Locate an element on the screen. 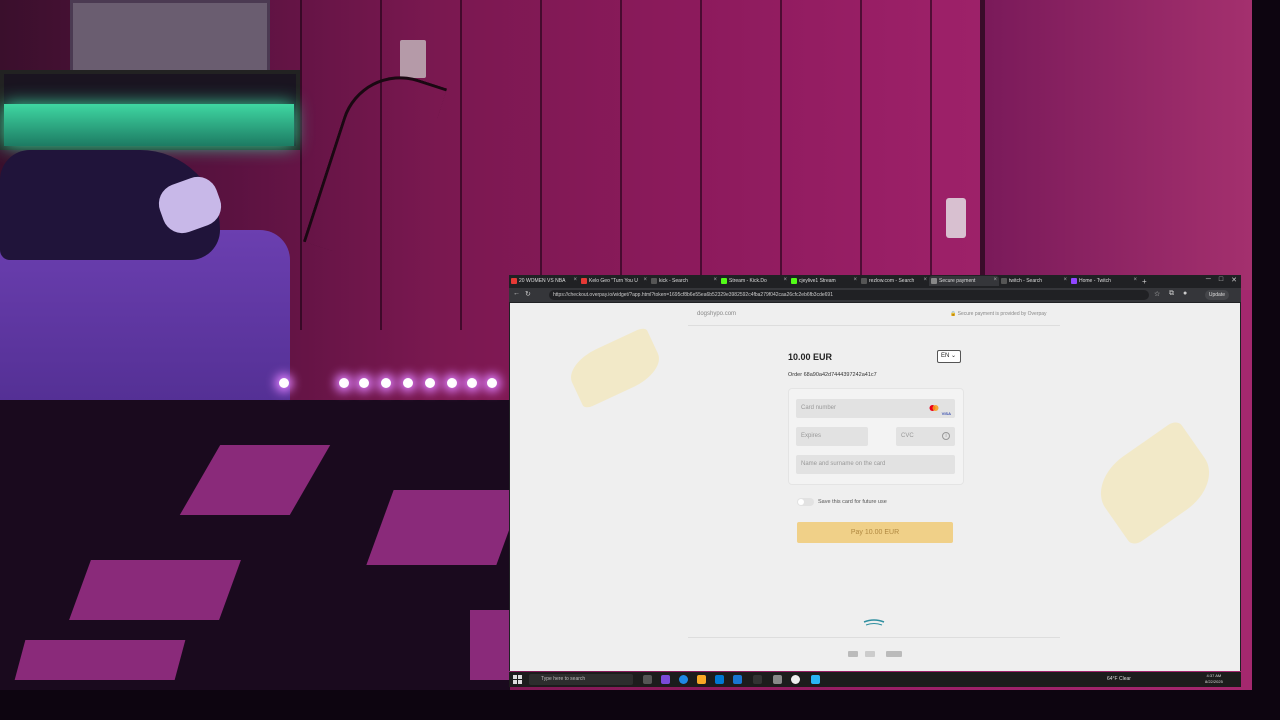 The width and height of the screenshot is (1280, 720). minimize-icon: ─ is located at coordinates (1208, 280).